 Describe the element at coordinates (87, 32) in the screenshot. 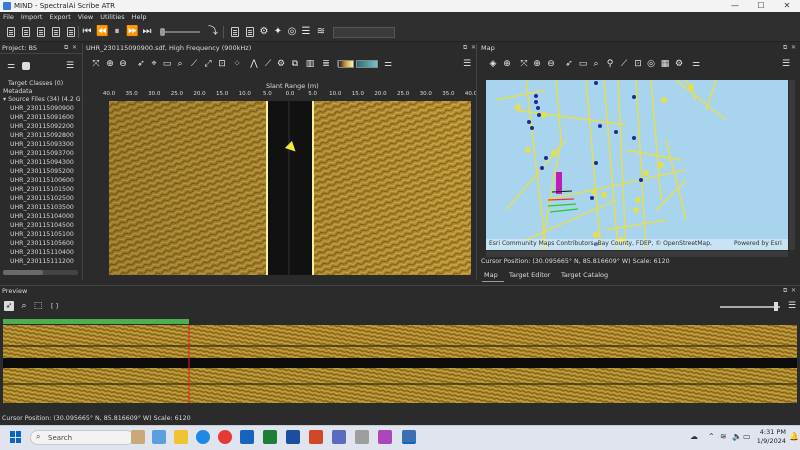

I see `skip-start-icon: ⏮` at that location.